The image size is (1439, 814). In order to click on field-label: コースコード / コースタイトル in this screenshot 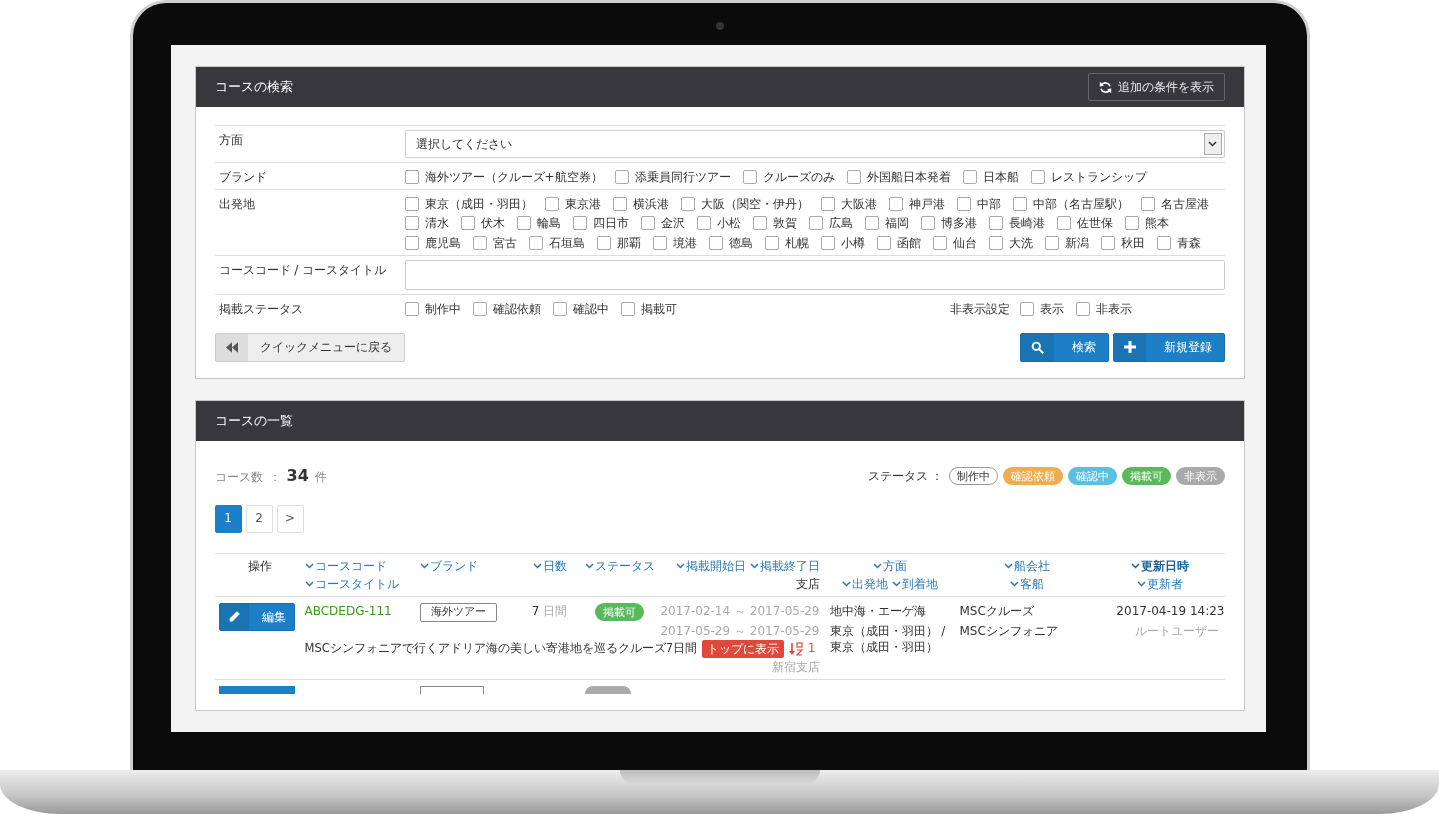, I will do `click(302, 270)`.